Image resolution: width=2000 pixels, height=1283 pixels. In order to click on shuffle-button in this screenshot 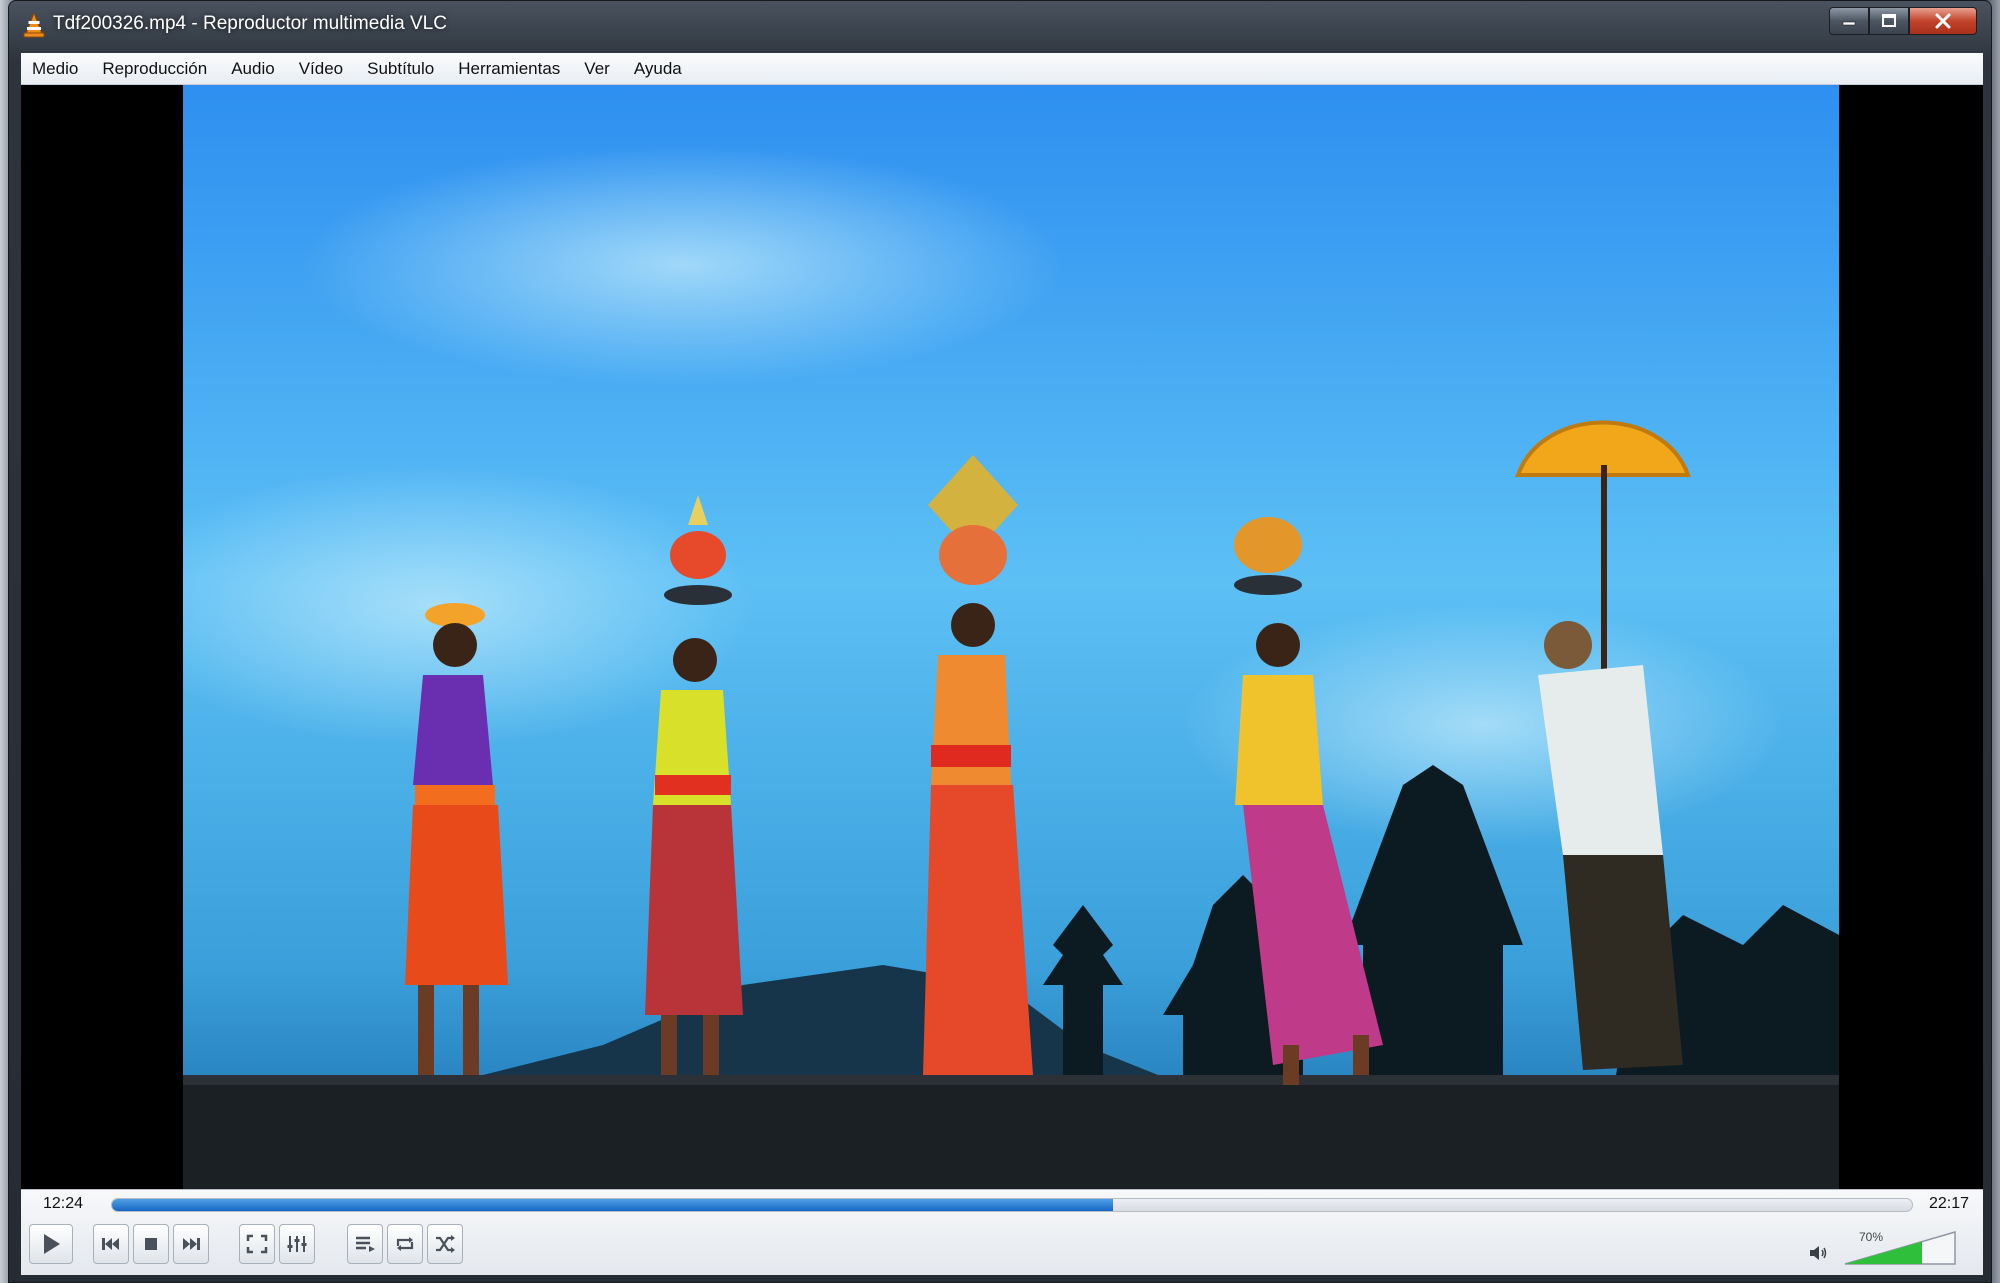, I will do `click(445, 1244)`.